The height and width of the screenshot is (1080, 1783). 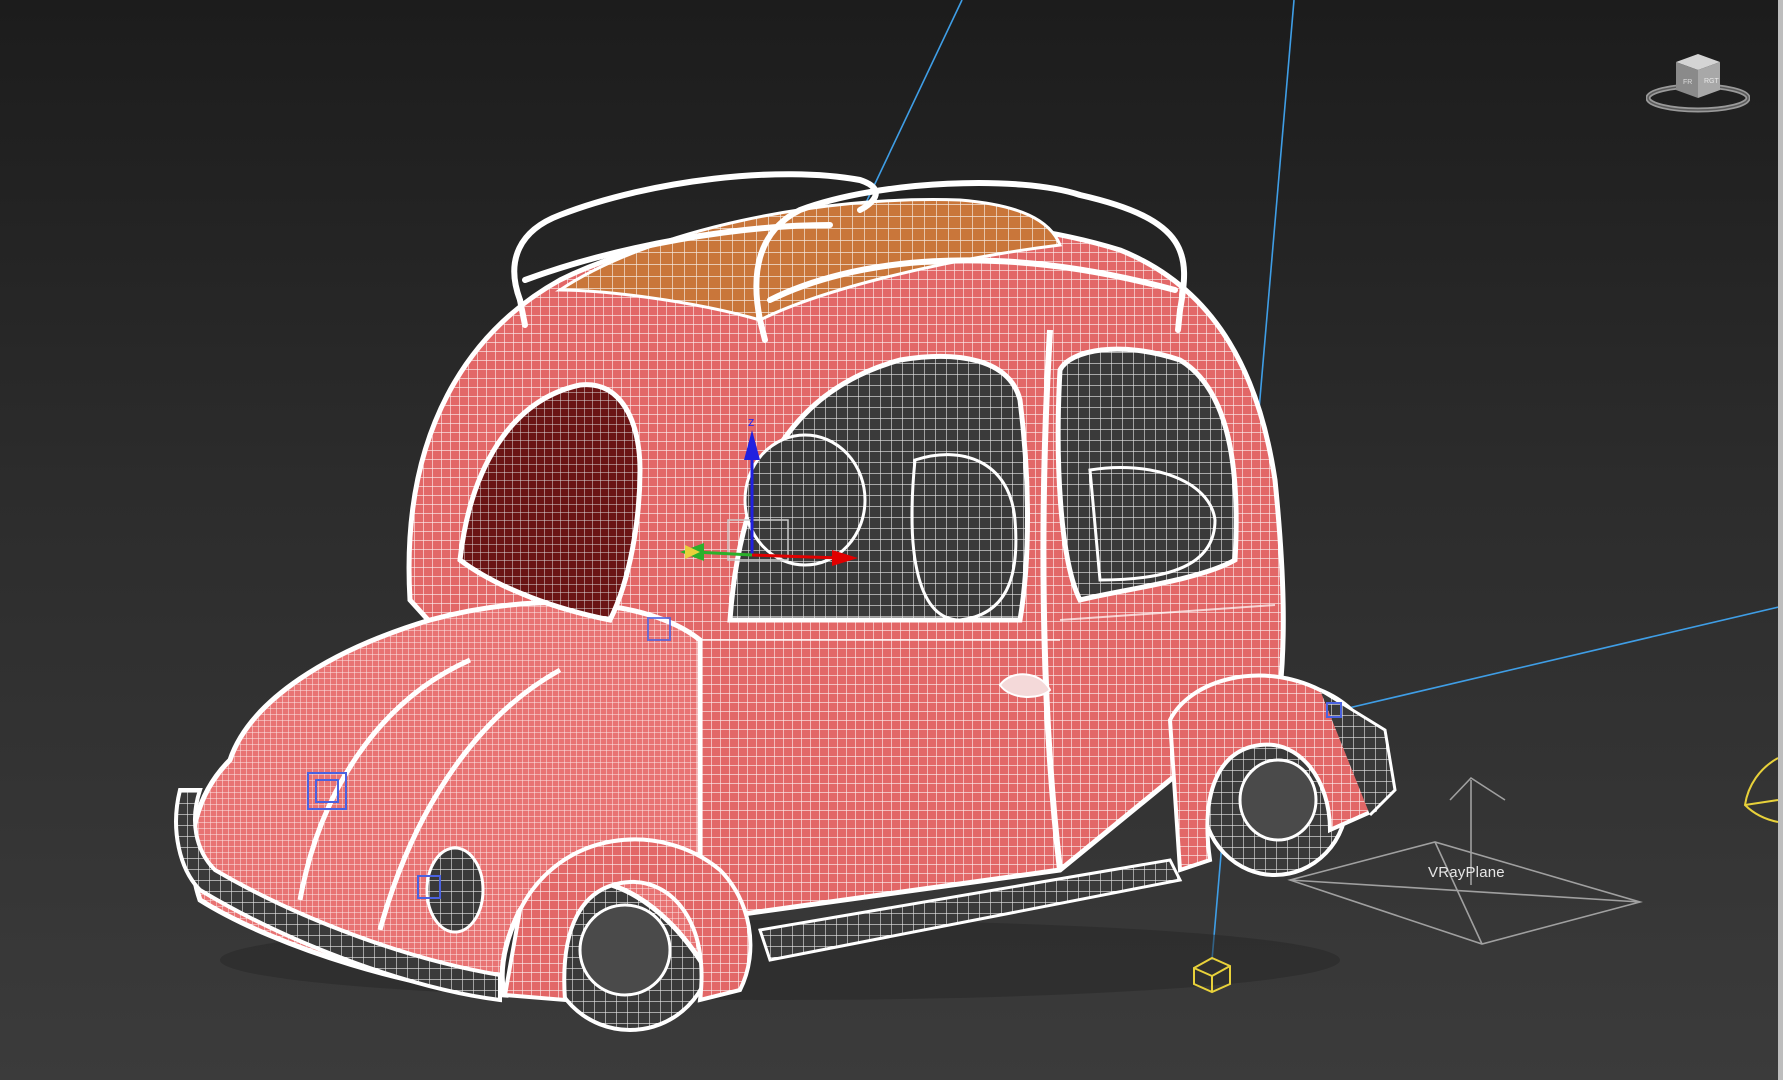 What do you see at coordinates (1698, 84) in the screenshot?
I see `viewcube-icon: FR RGT` at bounding box center [1698, 84].